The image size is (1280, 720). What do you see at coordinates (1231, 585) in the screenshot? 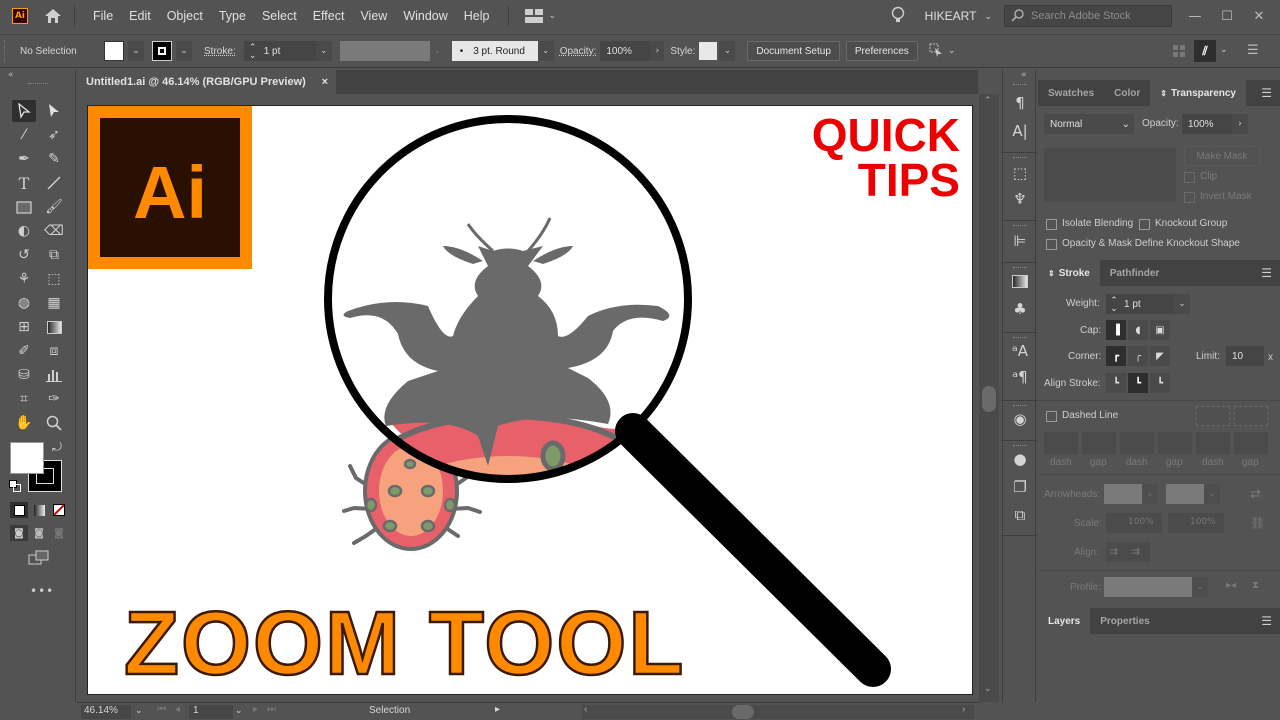
I see `flip-horizontal-icon: ▸◂` at bounding box center [1231, 585].